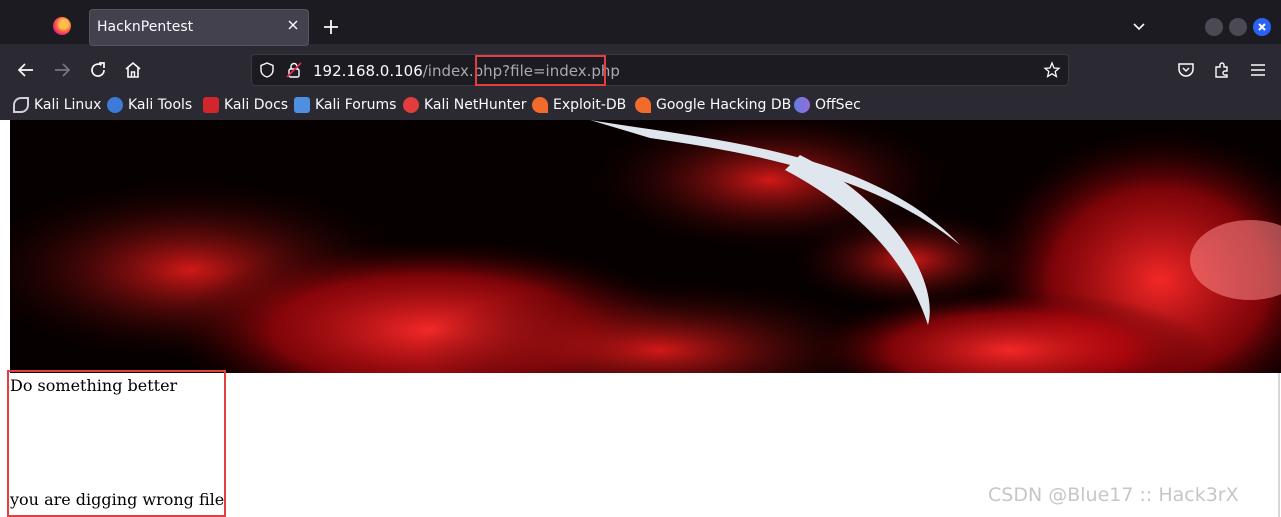 The height and width of the screenshot is (517, 1281). What do you see at coordinates (724, 105) in the screenshot?
I see `bookmark-label: Google Hacking DB` at bounding box center [724, 105].